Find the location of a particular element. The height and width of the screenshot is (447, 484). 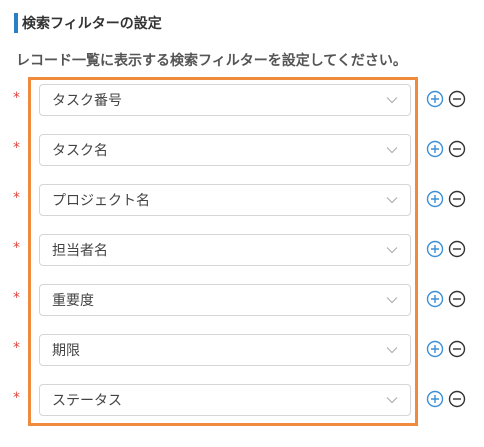

section-title: 検索フィルターの設定 is located at coordinates (92, 24).